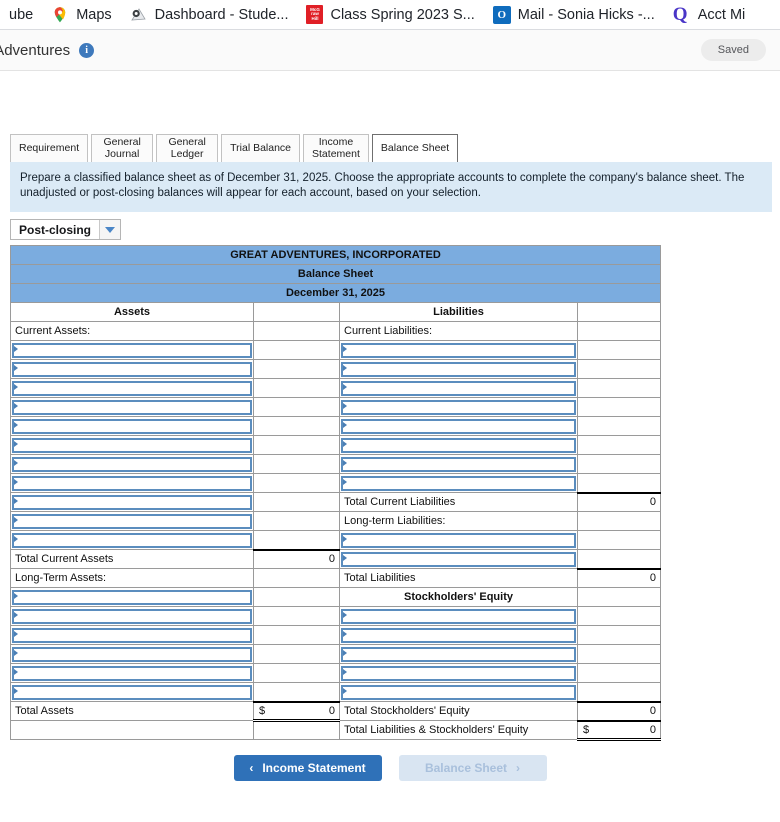 The height and width of the screenshot is (822, 780). What do you see at coordinates (458, 521) in the screenshot?
I see `section-label-liabilities: Long-term Liabilities:` at bounding box center [458, 521].